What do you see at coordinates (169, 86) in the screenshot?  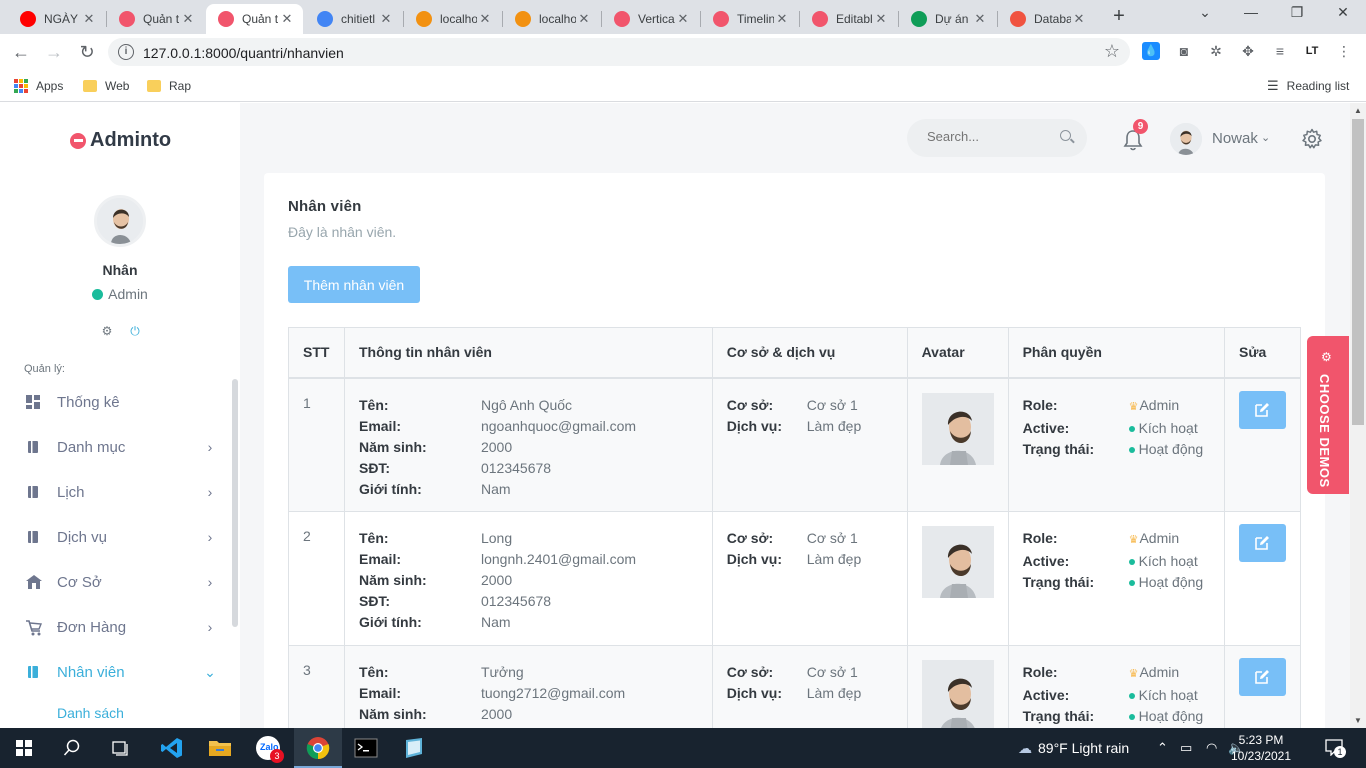 I see `bookmark-rap: Rap` at bounding box center [169, 86].